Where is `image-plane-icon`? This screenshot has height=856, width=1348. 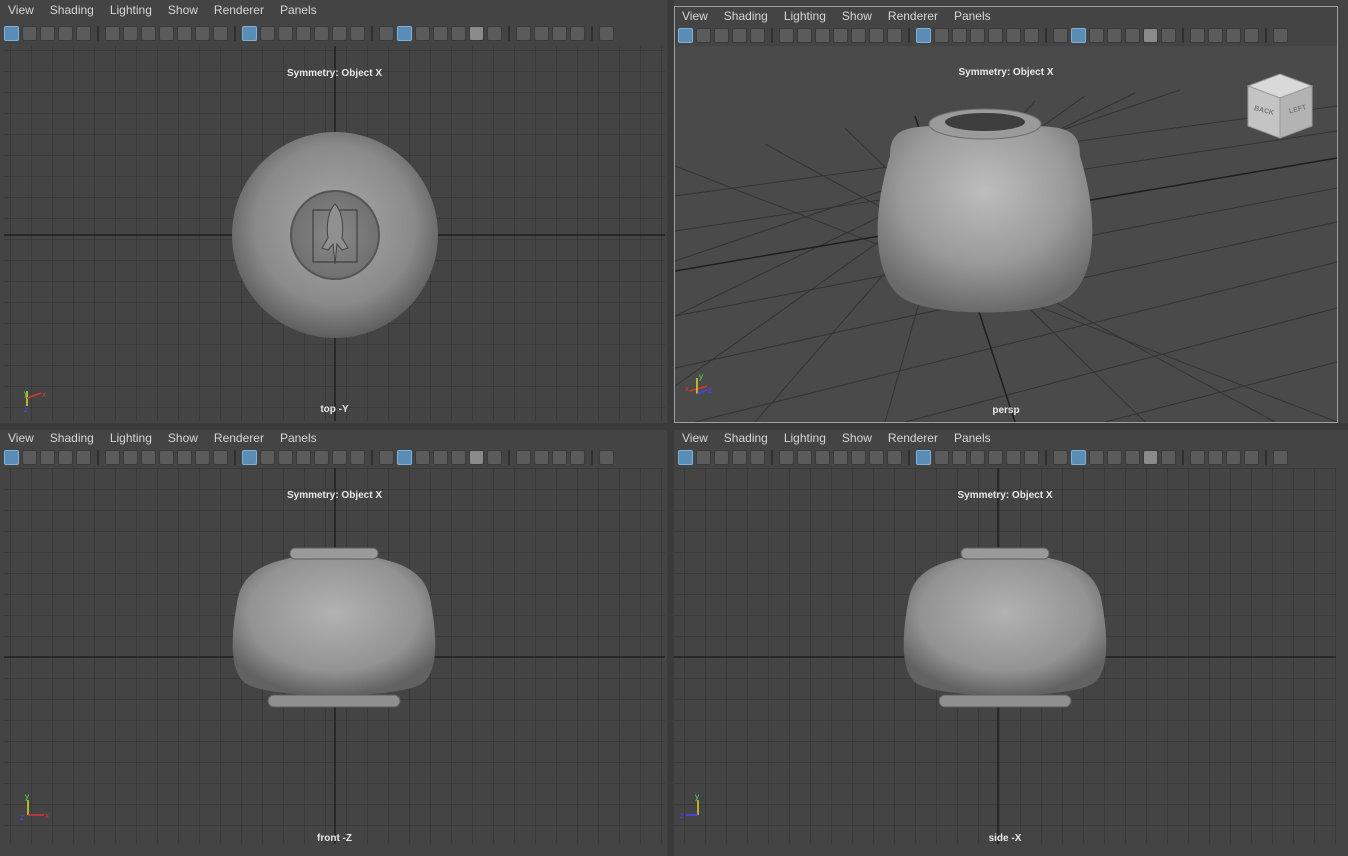
image-plane-icon is located at coordinates (739, 35).